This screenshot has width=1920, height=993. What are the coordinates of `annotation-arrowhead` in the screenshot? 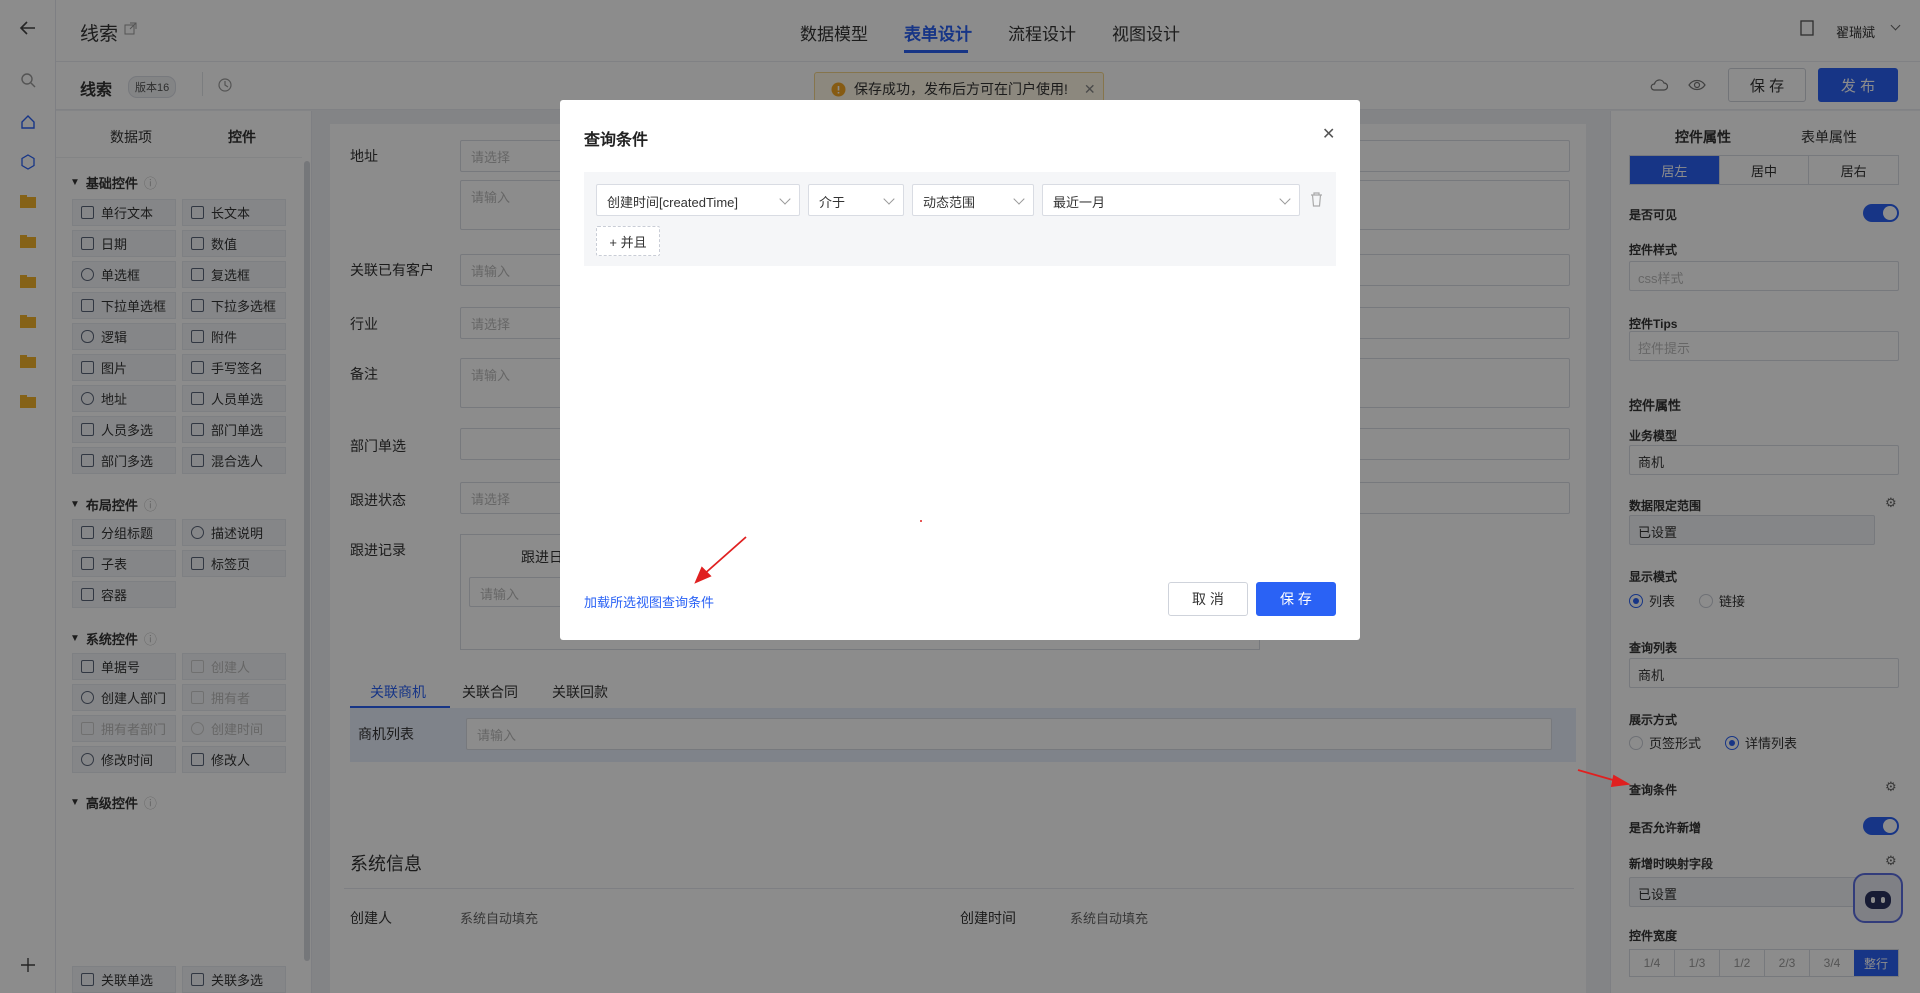 It's located at (1620, 781).